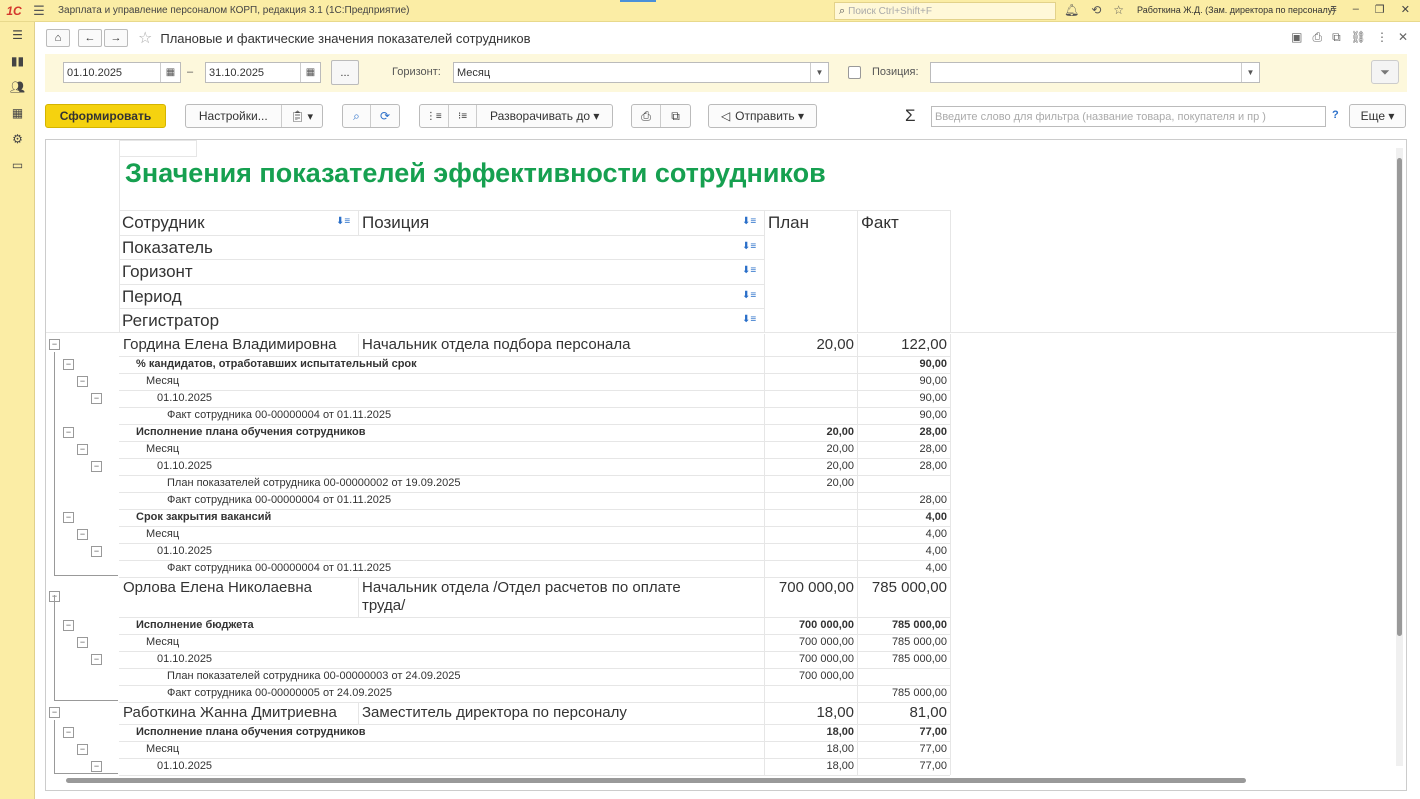 This screenshot has width=1420, height=799. Describe the element at coordinates (105, 116) in the screenshot. I see `generate-button: Сформировать` at that location.